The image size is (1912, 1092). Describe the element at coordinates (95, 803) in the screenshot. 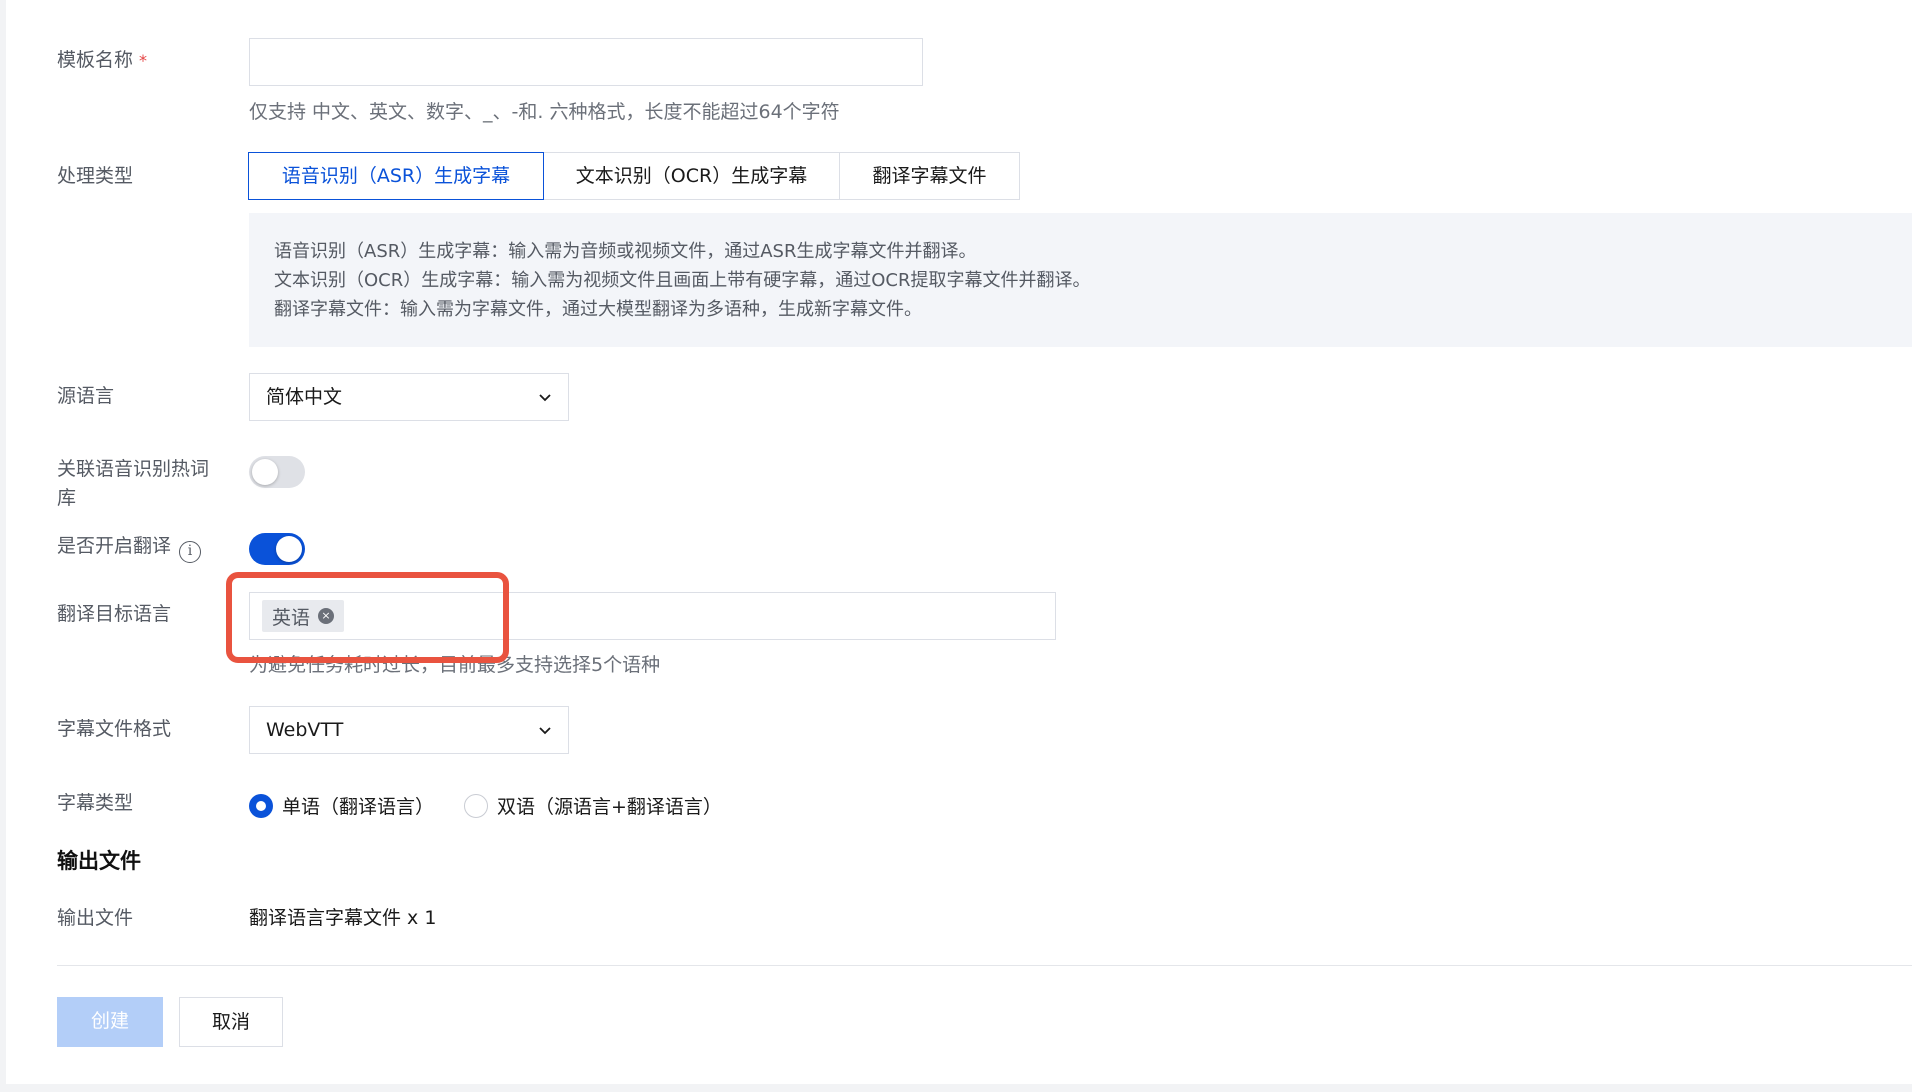

I see `subtitle-type-label: 字幕类型` at that location.